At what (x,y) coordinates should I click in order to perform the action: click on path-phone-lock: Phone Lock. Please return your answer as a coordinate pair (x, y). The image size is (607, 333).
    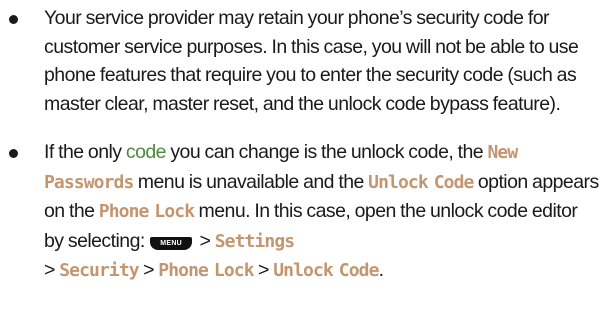
    Looking at the image, I should click on (206, 270).